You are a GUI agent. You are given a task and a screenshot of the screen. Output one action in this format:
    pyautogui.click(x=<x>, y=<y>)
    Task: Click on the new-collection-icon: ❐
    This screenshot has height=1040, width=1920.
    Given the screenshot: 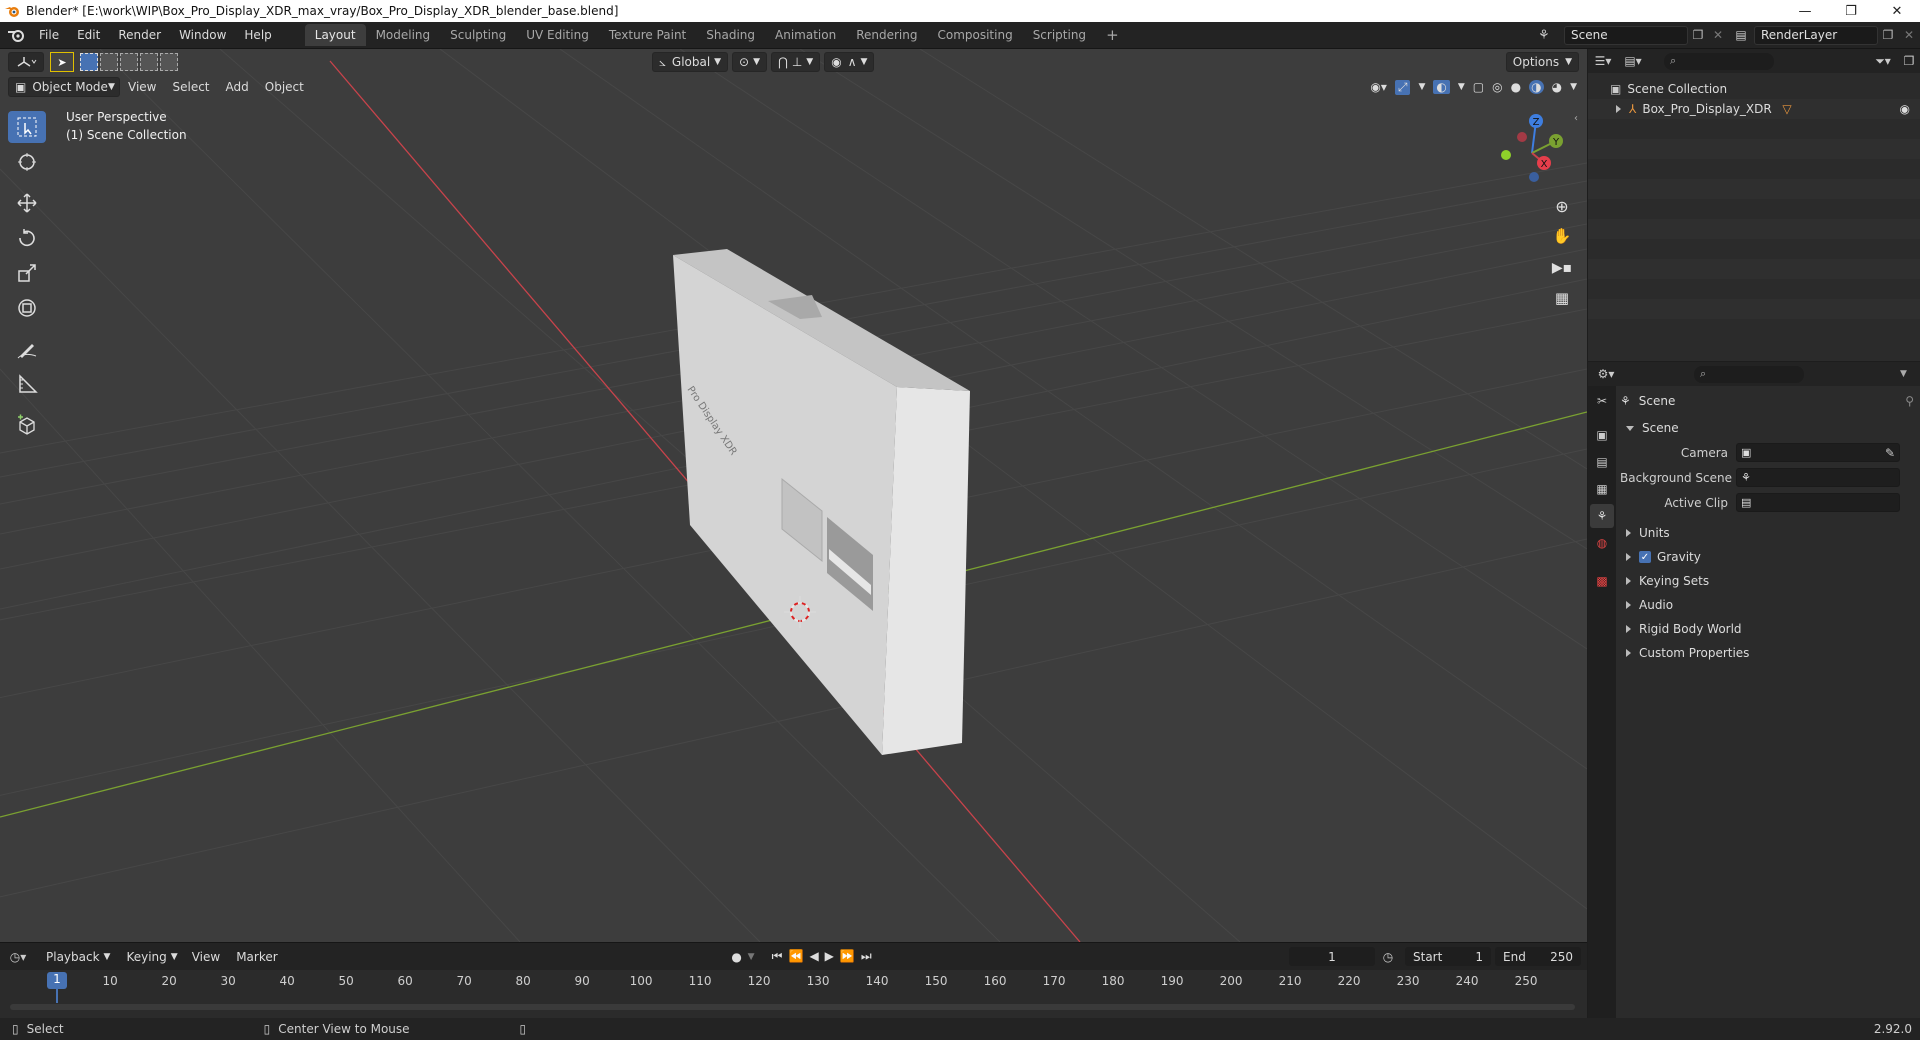 What is the action you would take?
    pyautogui.click(x=1909, y=61)
    